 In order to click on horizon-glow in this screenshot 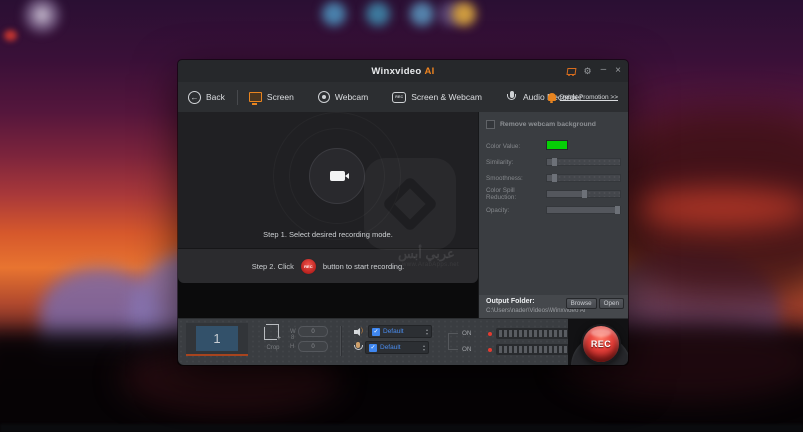, I will do `click(718, 208)`.